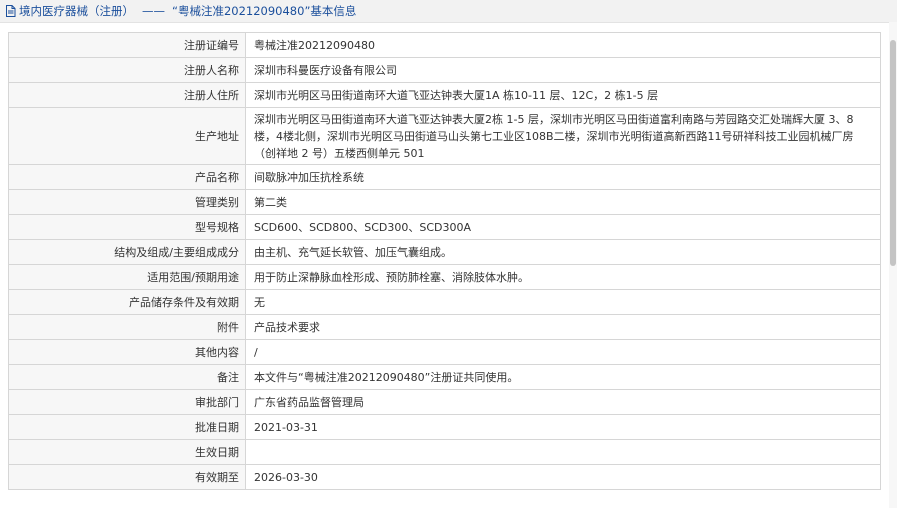 Image resolution: width=897 pixels, height=508 pixels. Describe the element at coordinates (563, 202) in the screenshot. I see `field-value: 第二类` at that location.